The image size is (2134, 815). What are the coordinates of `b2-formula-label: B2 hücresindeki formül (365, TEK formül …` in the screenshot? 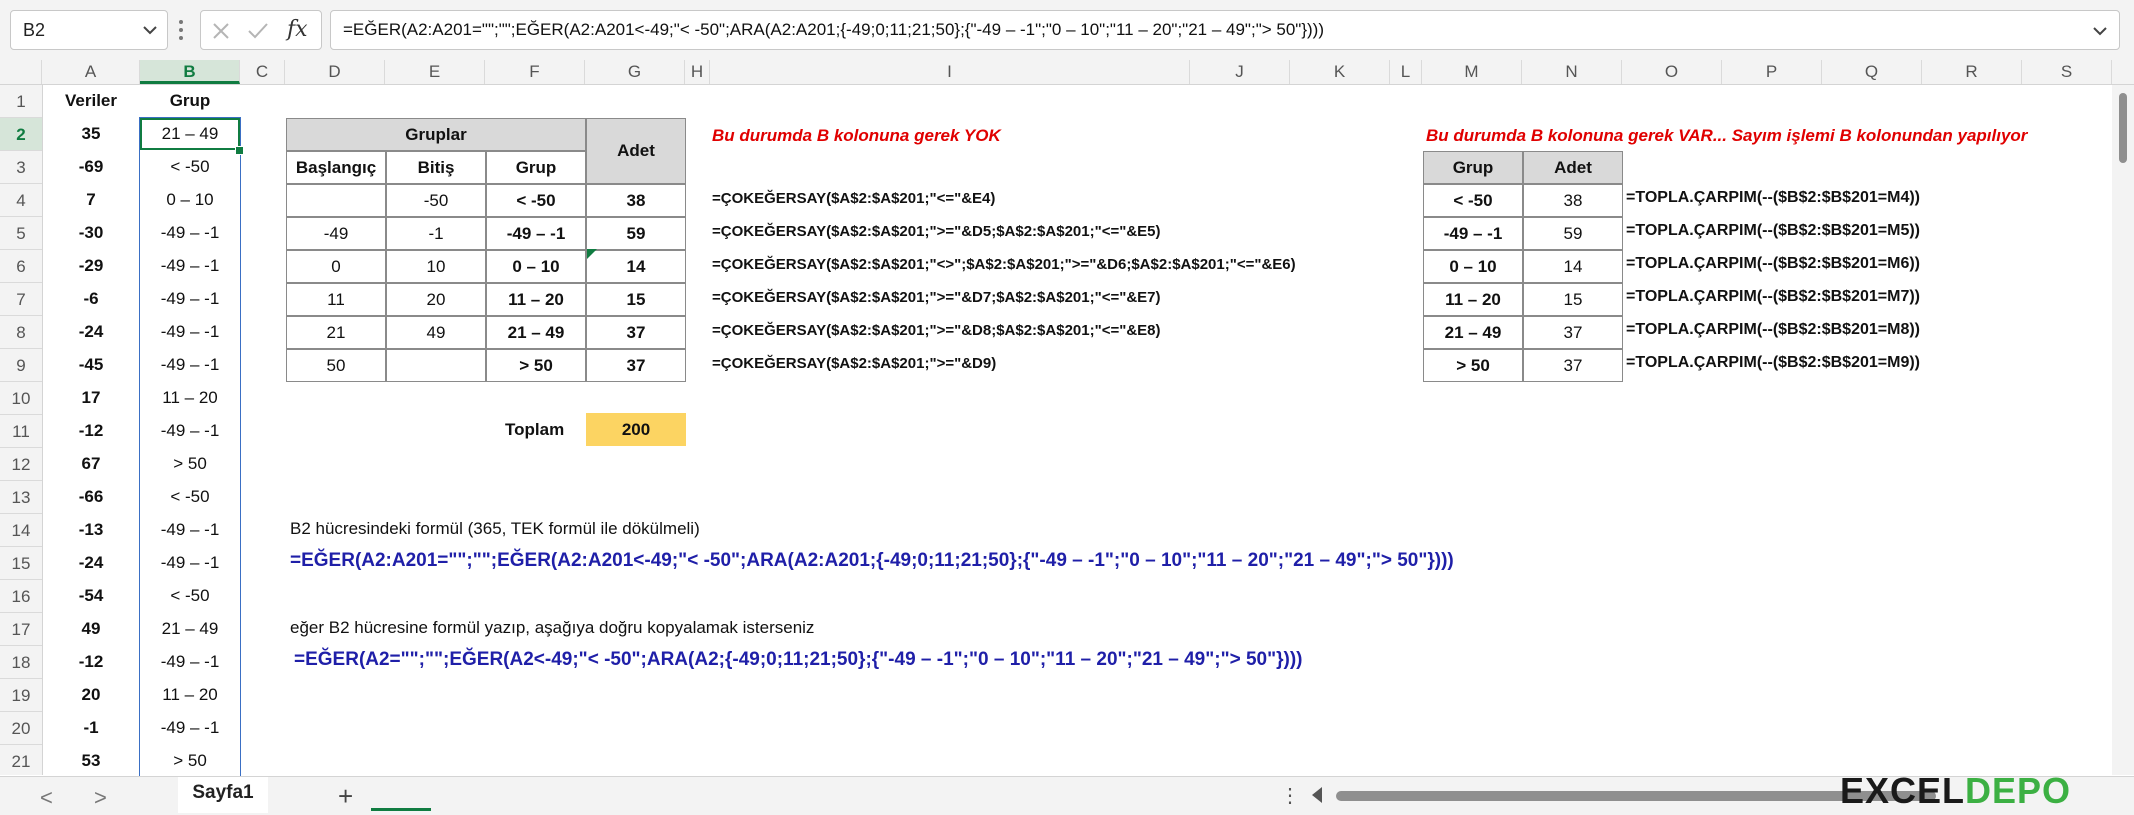 It's located at (495, 529).